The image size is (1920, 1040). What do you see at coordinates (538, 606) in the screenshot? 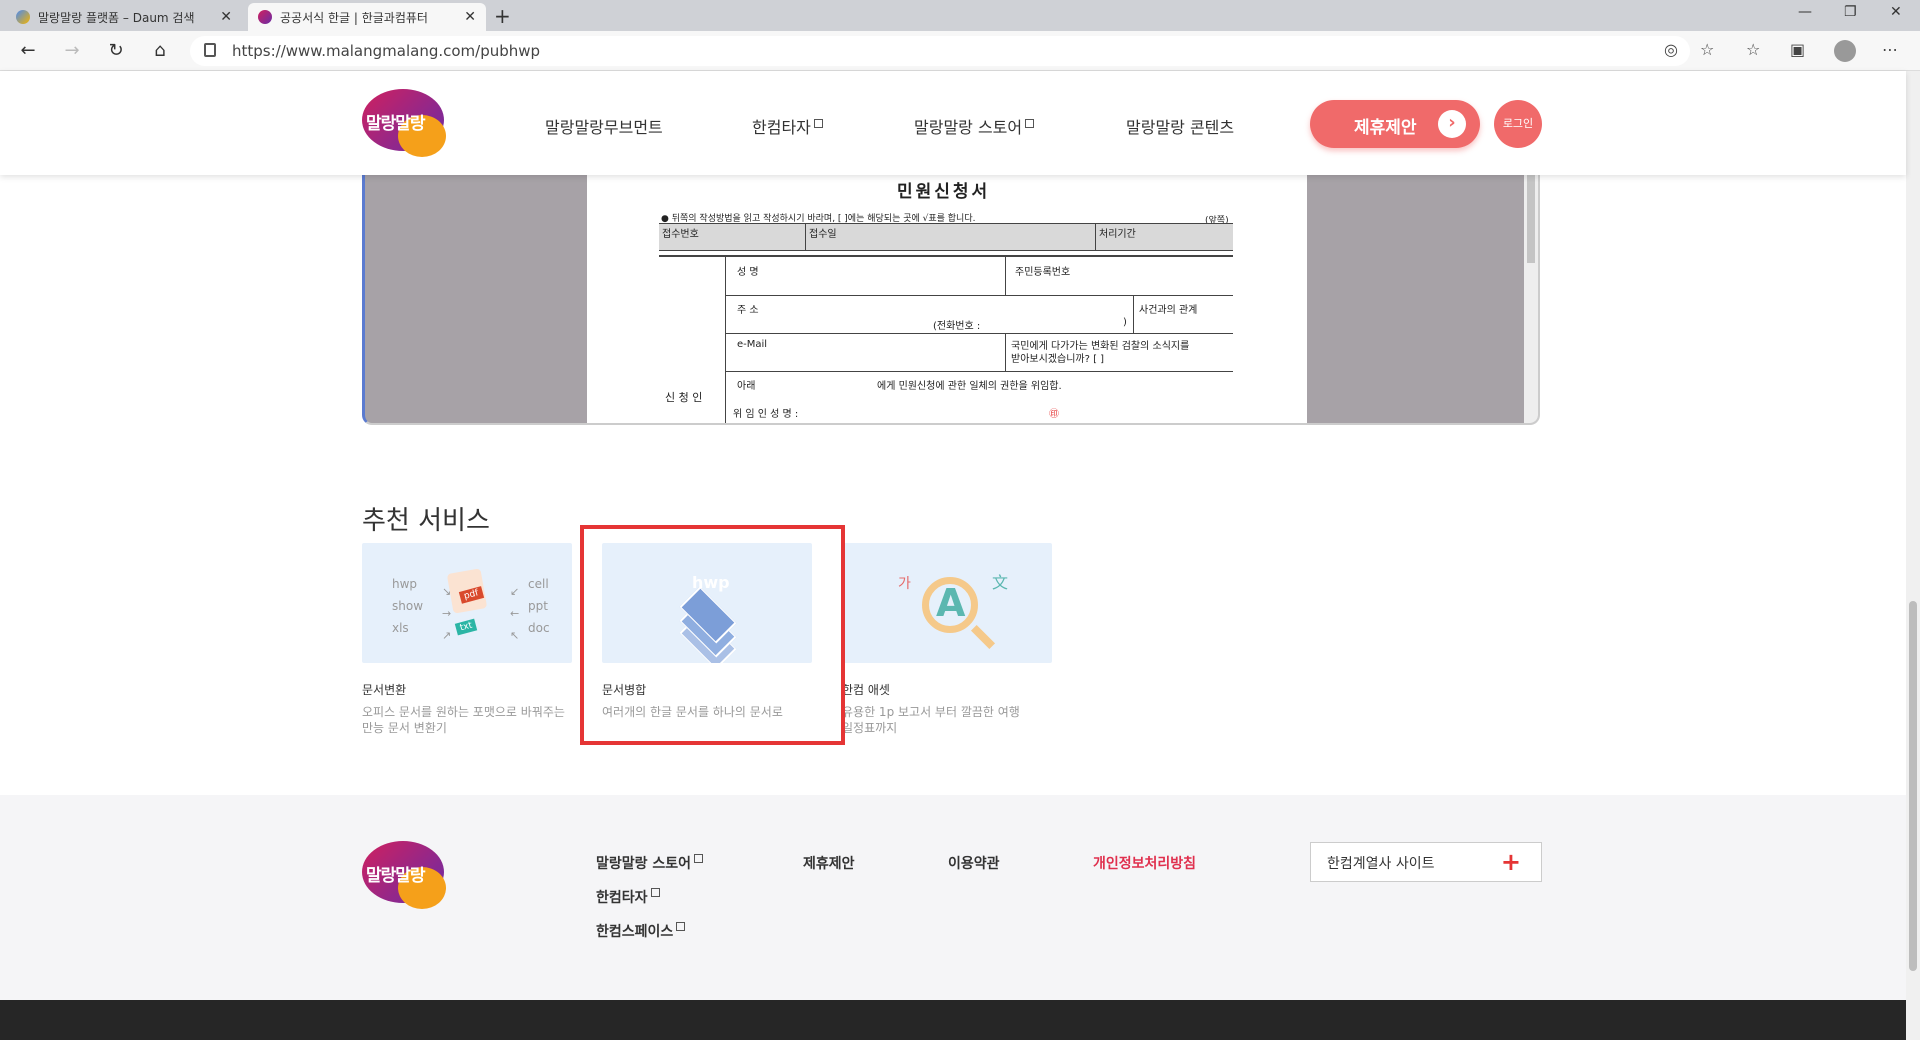
I see `format-label: ppt` at bounding box center [538, 606].